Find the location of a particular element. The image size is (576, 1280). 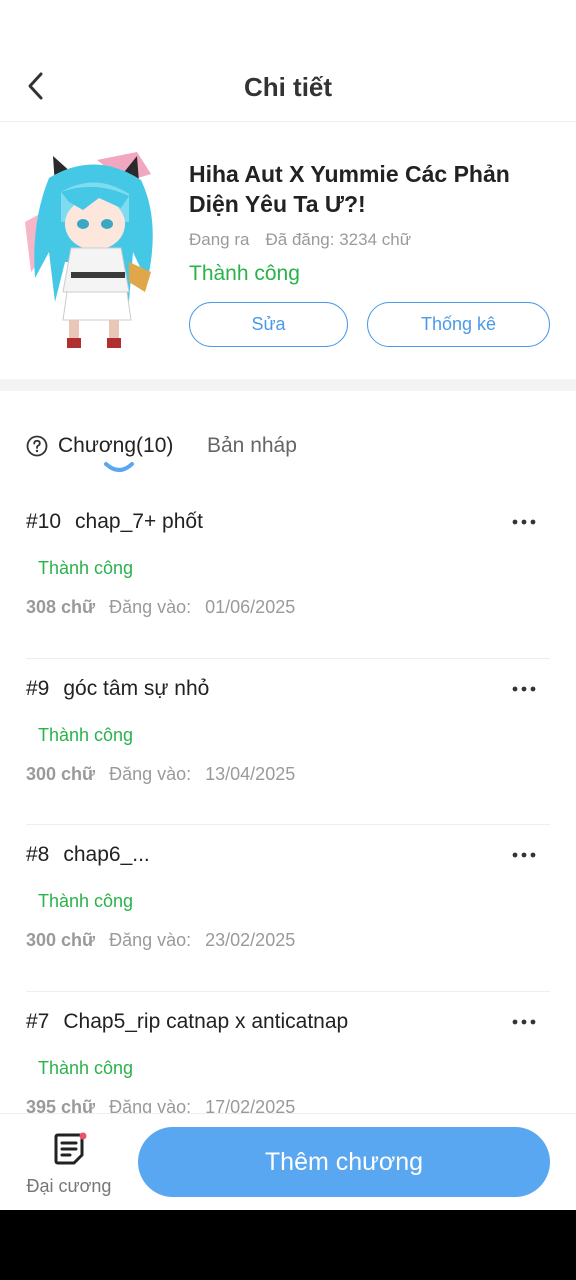

chapter-date: 23/02/2025 is located at coordinates (250, 940).